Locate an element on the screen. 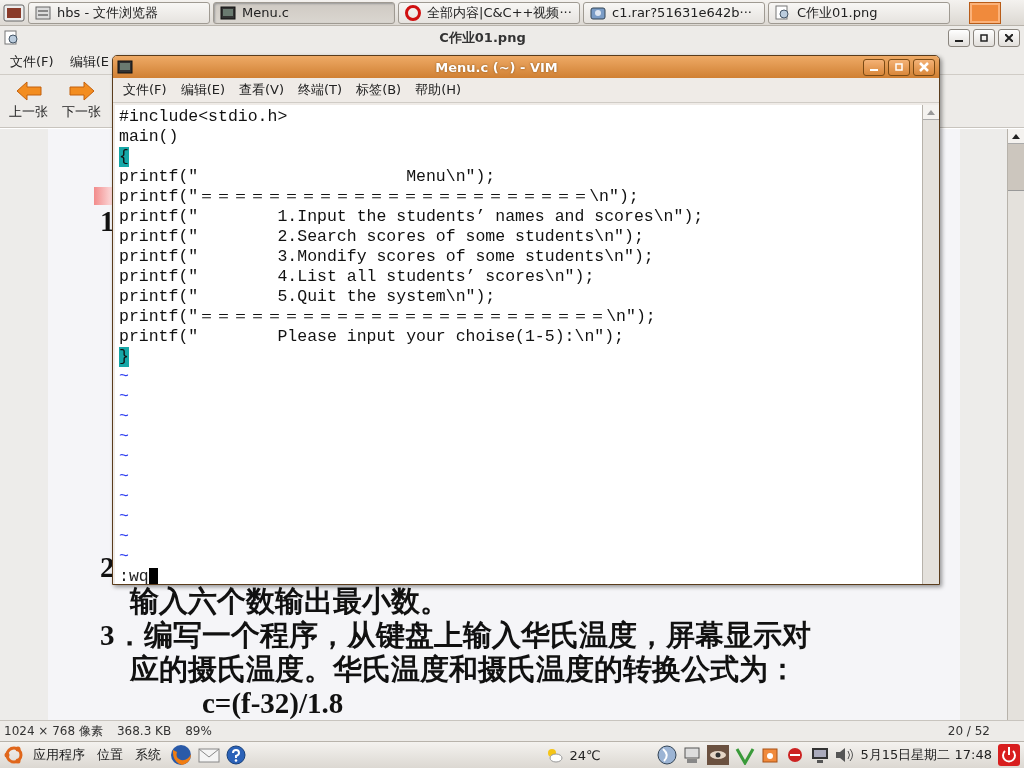 This screenshot has width=1024, height=768. page-counter: 20 / 52 is located at coordinates (968, 731).